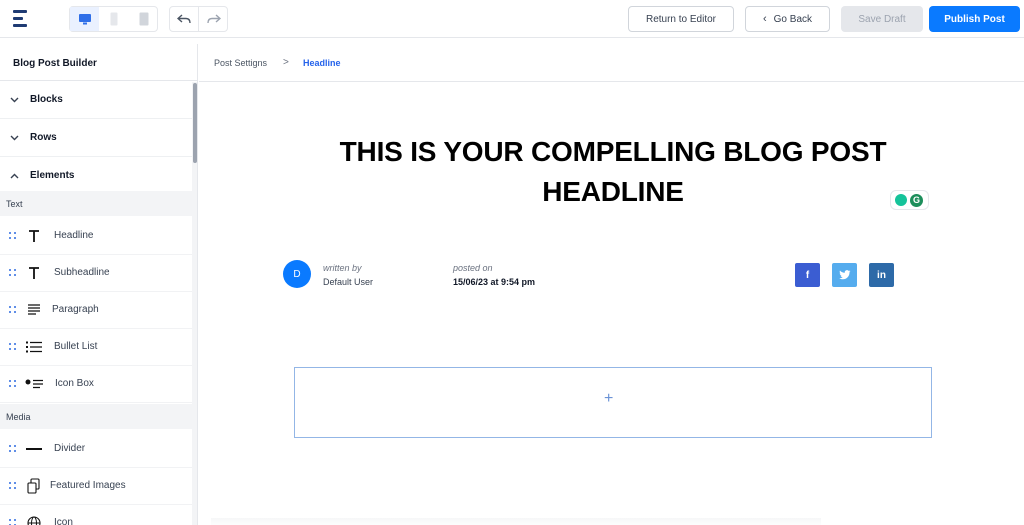  I want to click on chevron-up-icon, so click(15, 176).